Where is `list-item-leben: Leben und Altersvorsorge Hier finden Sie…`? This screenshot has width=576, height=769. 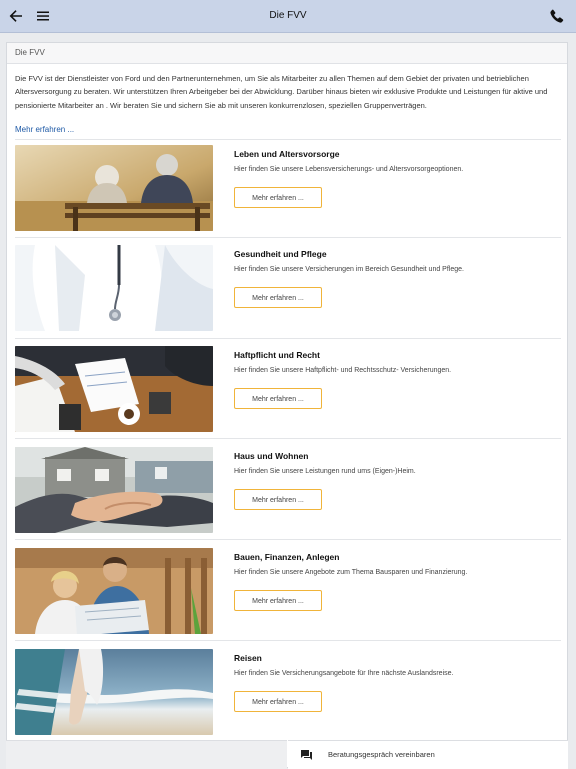
list-item-leben: Leben und Altersvorsorge Hier finden Sie… is located at coordinates (289, 188).